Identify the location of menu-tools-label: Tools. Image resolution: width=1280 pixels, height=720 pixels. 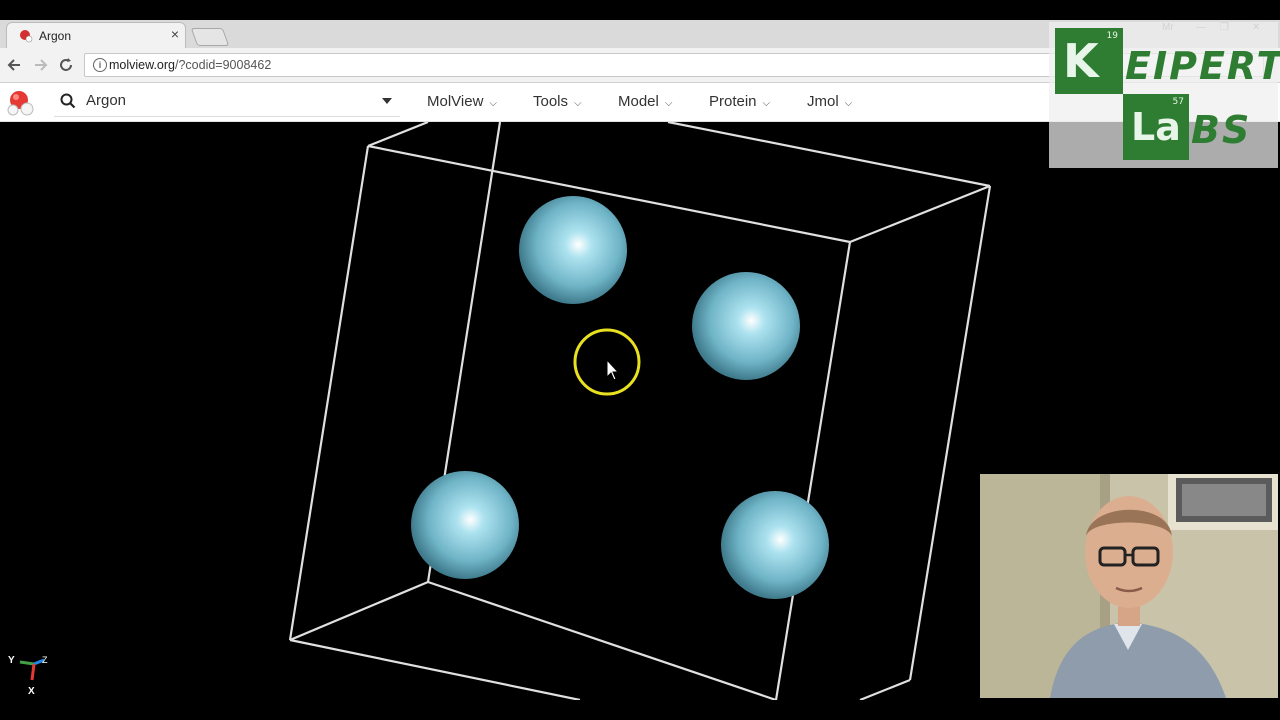
(551, 101).